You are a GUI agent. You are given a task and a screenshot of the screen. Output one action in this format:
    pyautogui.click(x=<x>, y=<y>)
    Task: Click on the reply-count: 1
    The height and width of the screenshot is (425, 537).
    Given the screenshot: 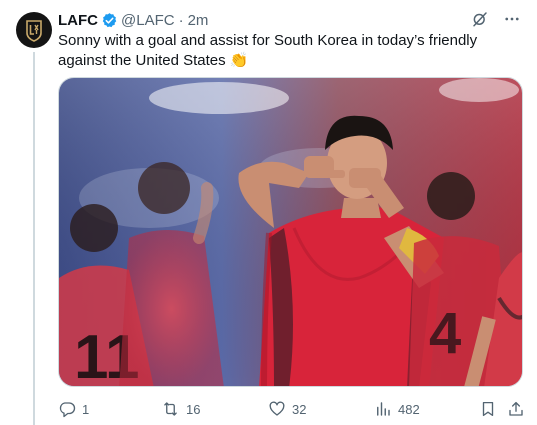 What is the action you would take?
    pyautogui.click(x=86, y=409)
    